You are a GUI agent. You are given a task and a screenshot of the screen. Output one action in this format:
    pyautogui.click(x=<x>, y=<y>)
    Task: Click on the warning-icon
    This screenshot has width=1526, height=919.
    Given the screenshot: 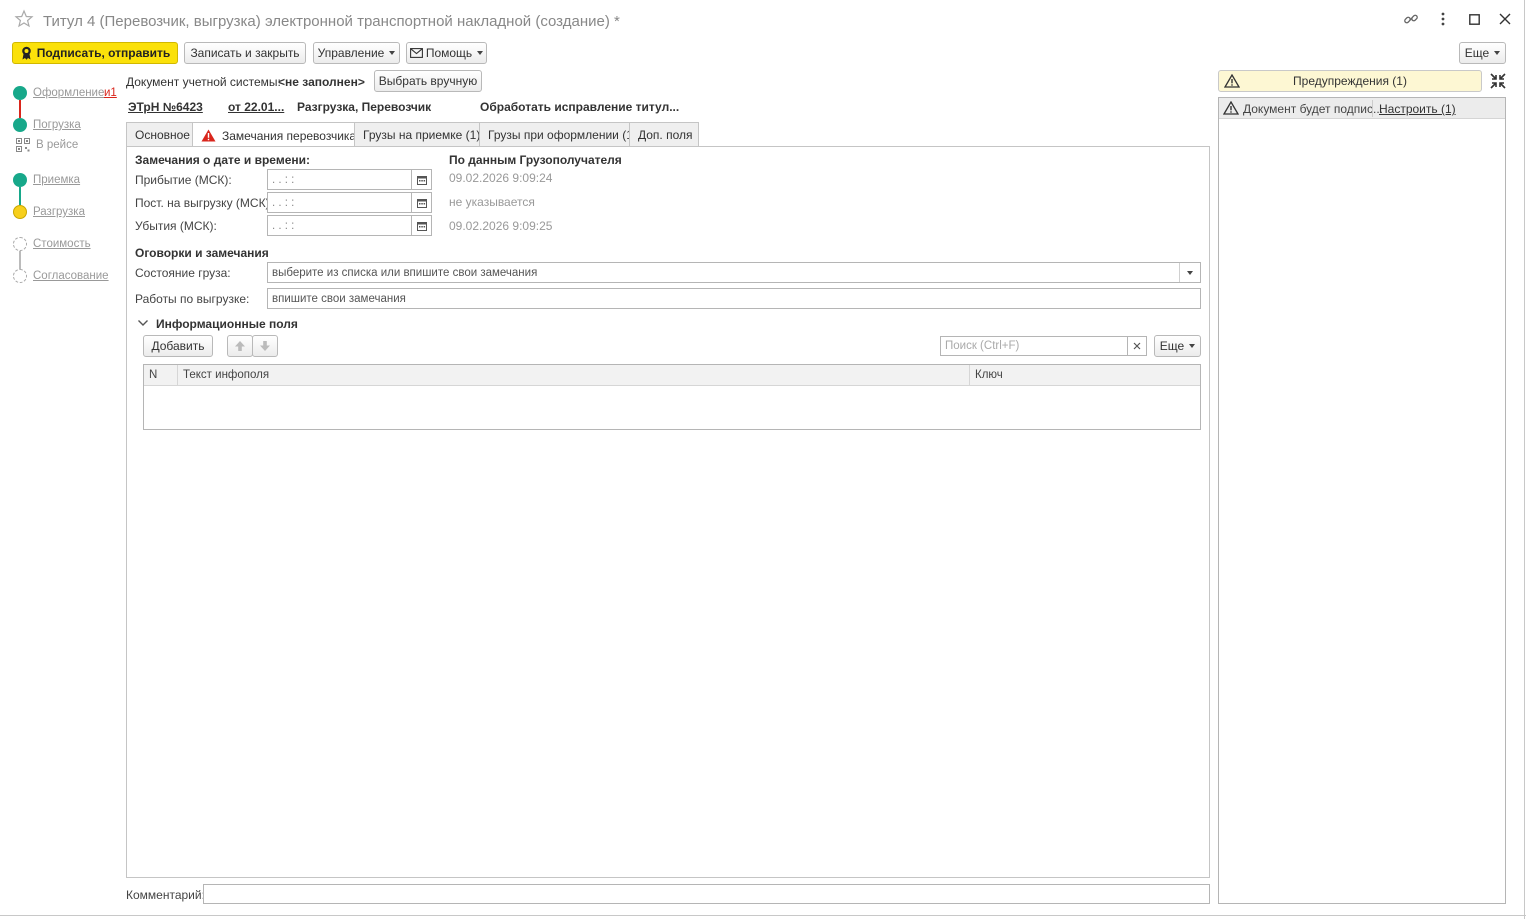 What is the action you would take?
    pyautogui.click(x=208, y=135)
    